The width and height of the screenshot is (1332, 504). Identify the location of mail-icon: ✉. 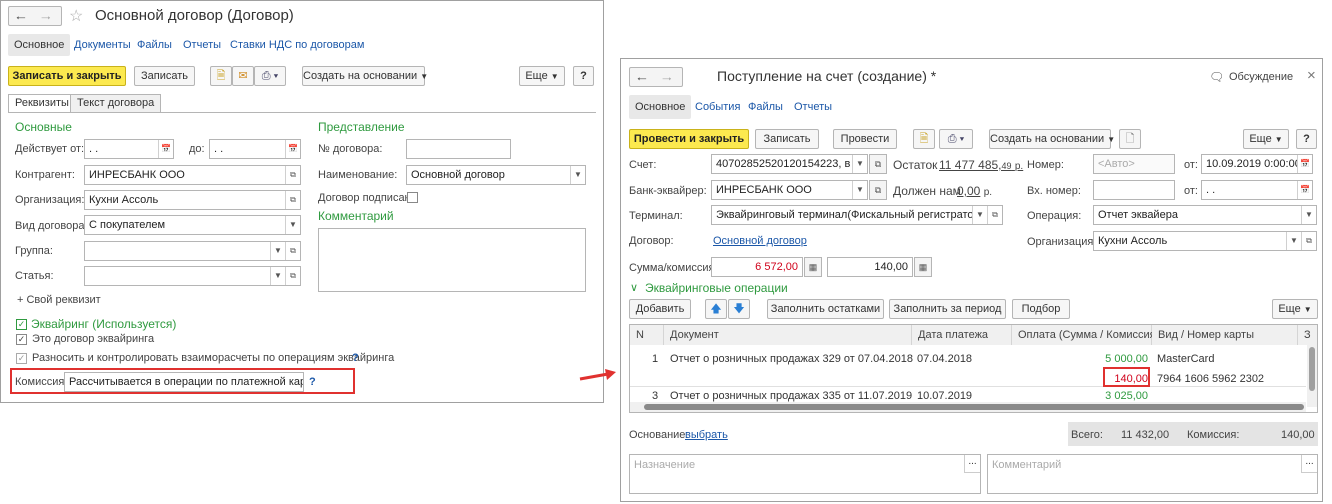
(243, 76).